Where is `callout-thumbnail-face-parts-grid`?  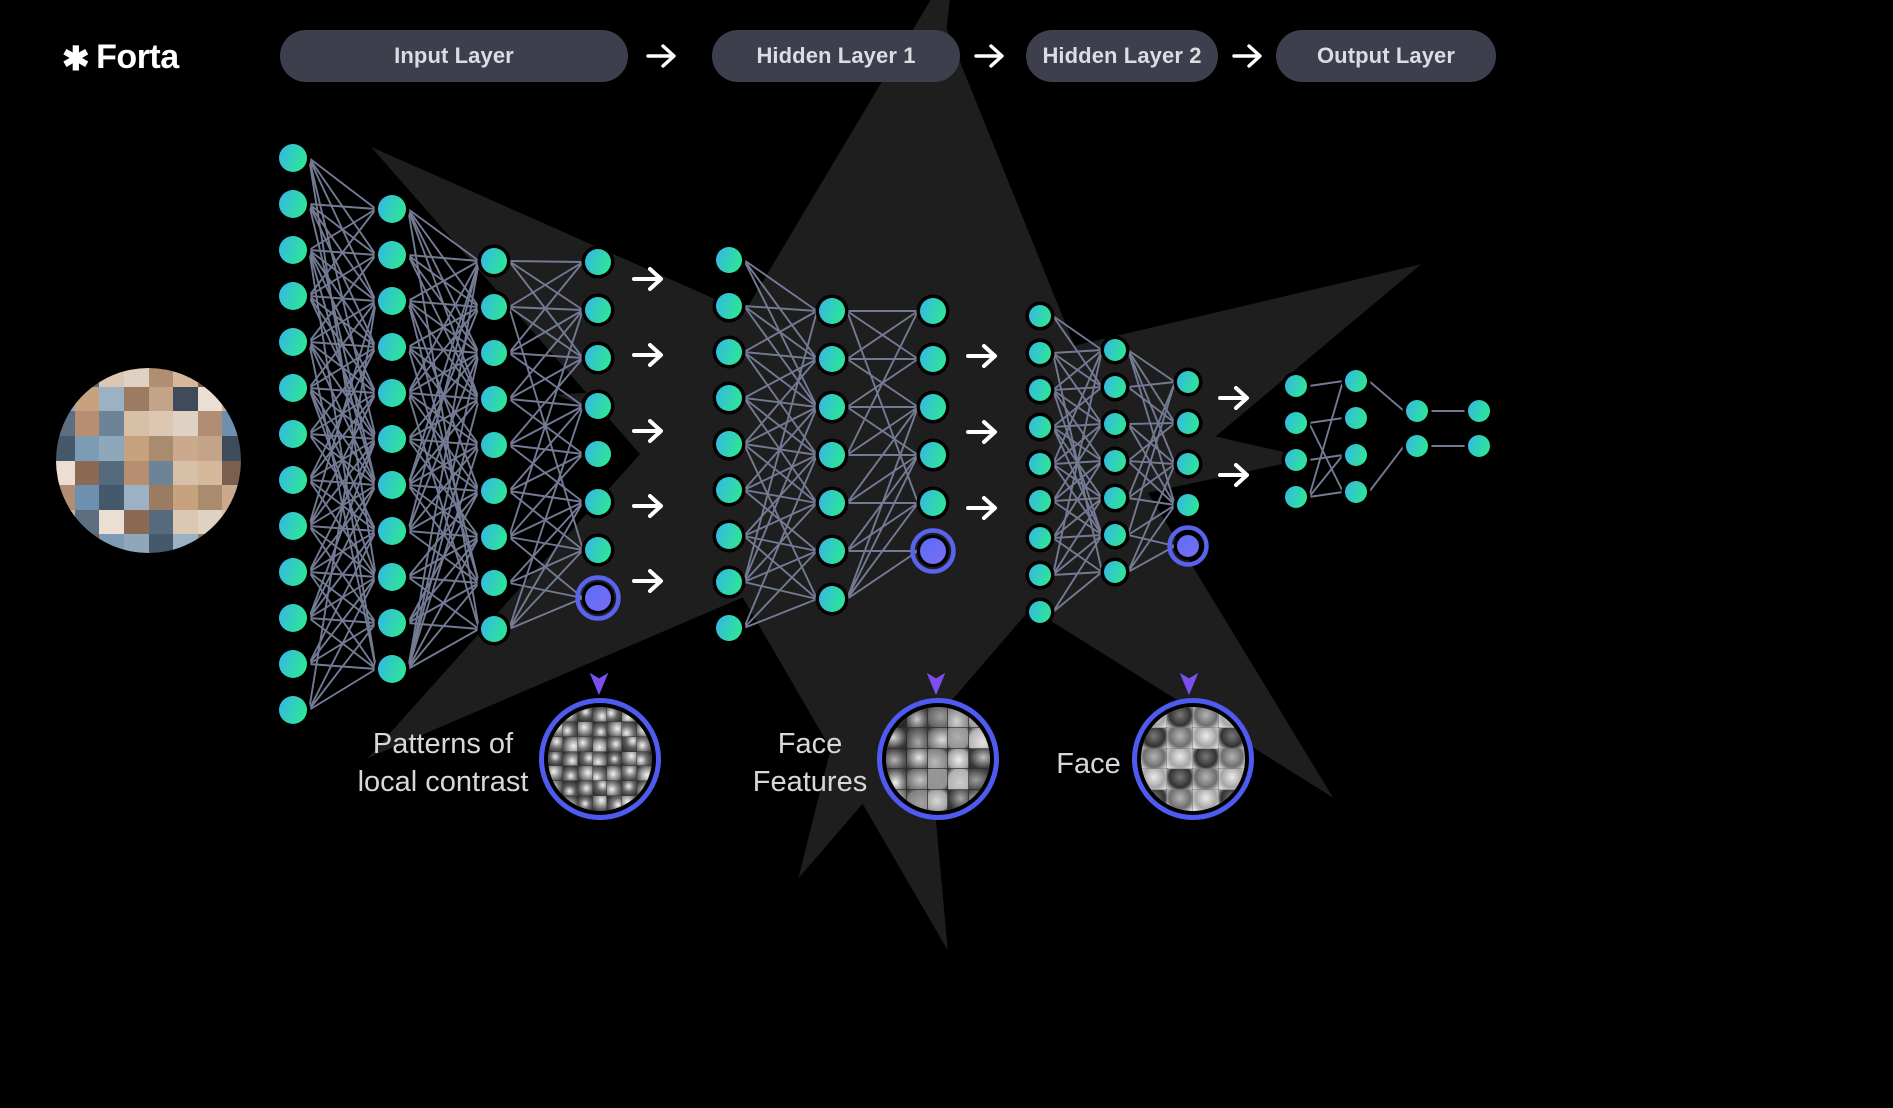 callout-thumbnail-face-parts-grid is located at coordinates (938, 759).